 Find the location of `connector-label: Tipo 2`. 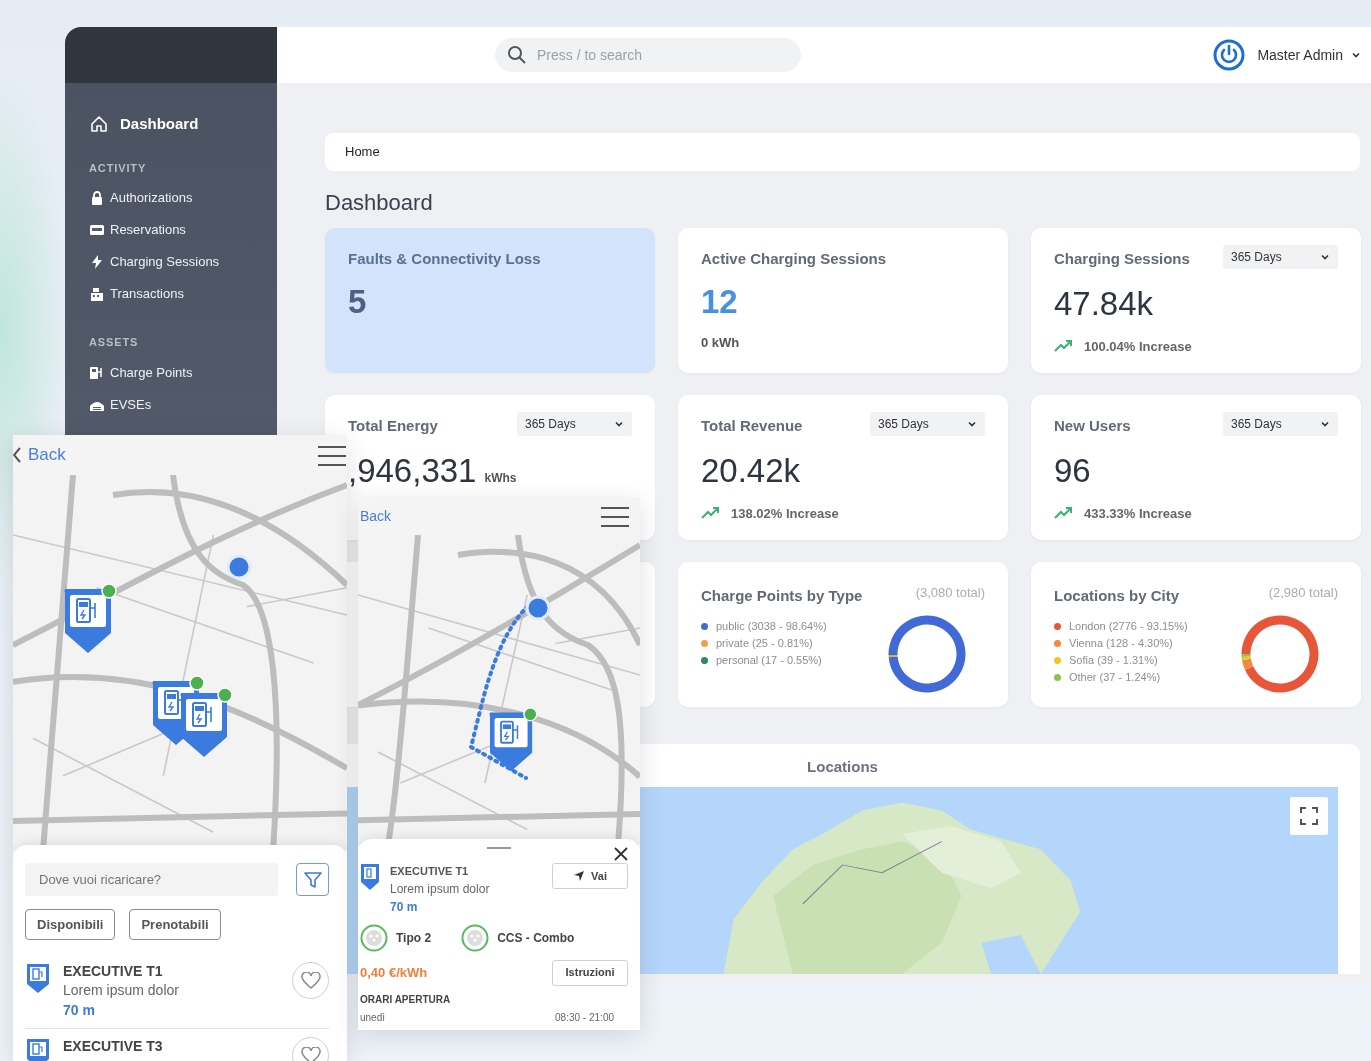

connector-label: Tipo 2 is located at coordinates (414, 938).